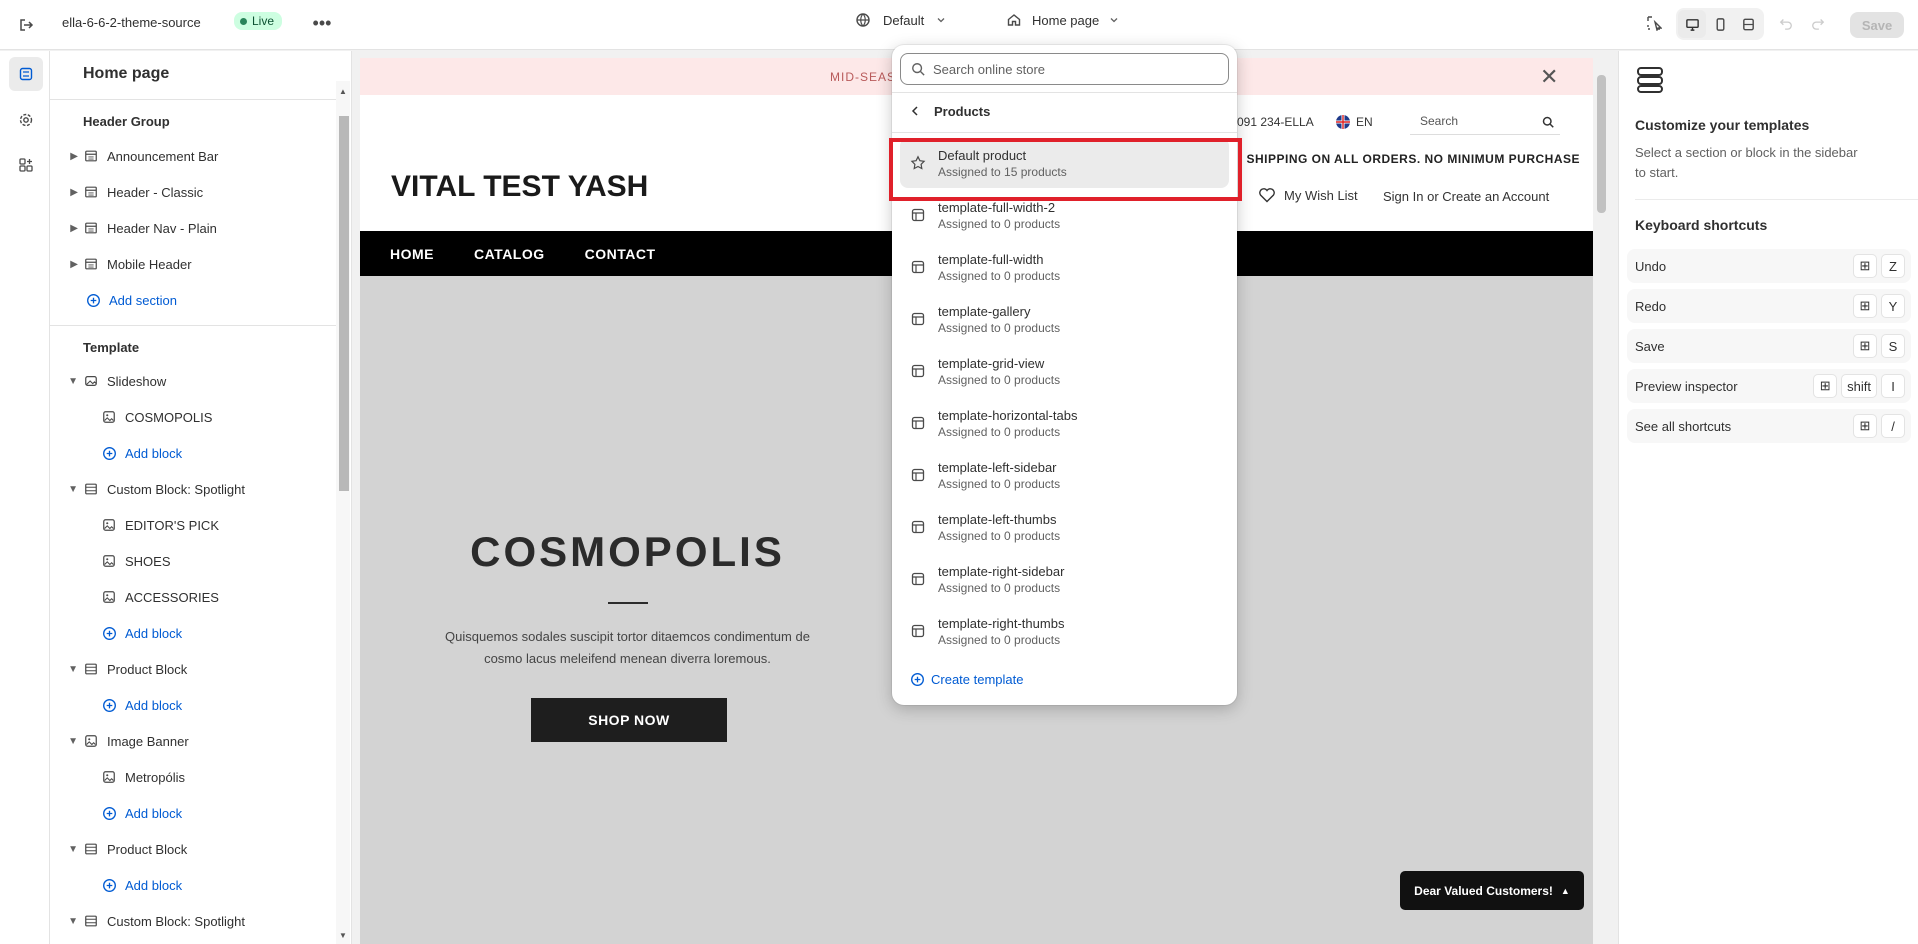 The width and height of the screenshot is (1918, 944). Describe the element at coordinates (1818, 23) in the screenshot. I see `redo-icon` at that location.